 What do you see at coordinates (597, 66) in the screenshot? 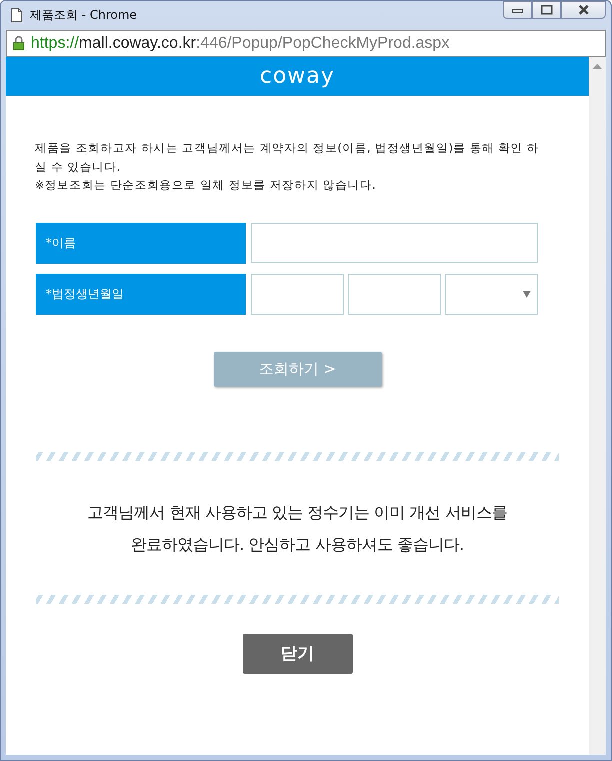
I see `scroll-up-icon` at bounding box center [597, 66].